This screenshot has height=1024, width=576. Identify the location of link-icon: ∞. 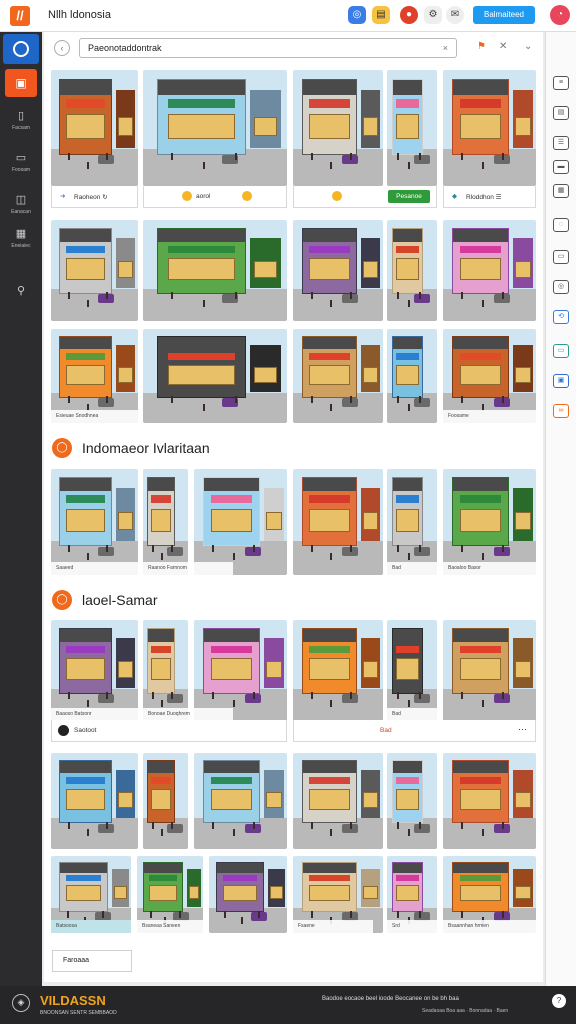
(561, 411).